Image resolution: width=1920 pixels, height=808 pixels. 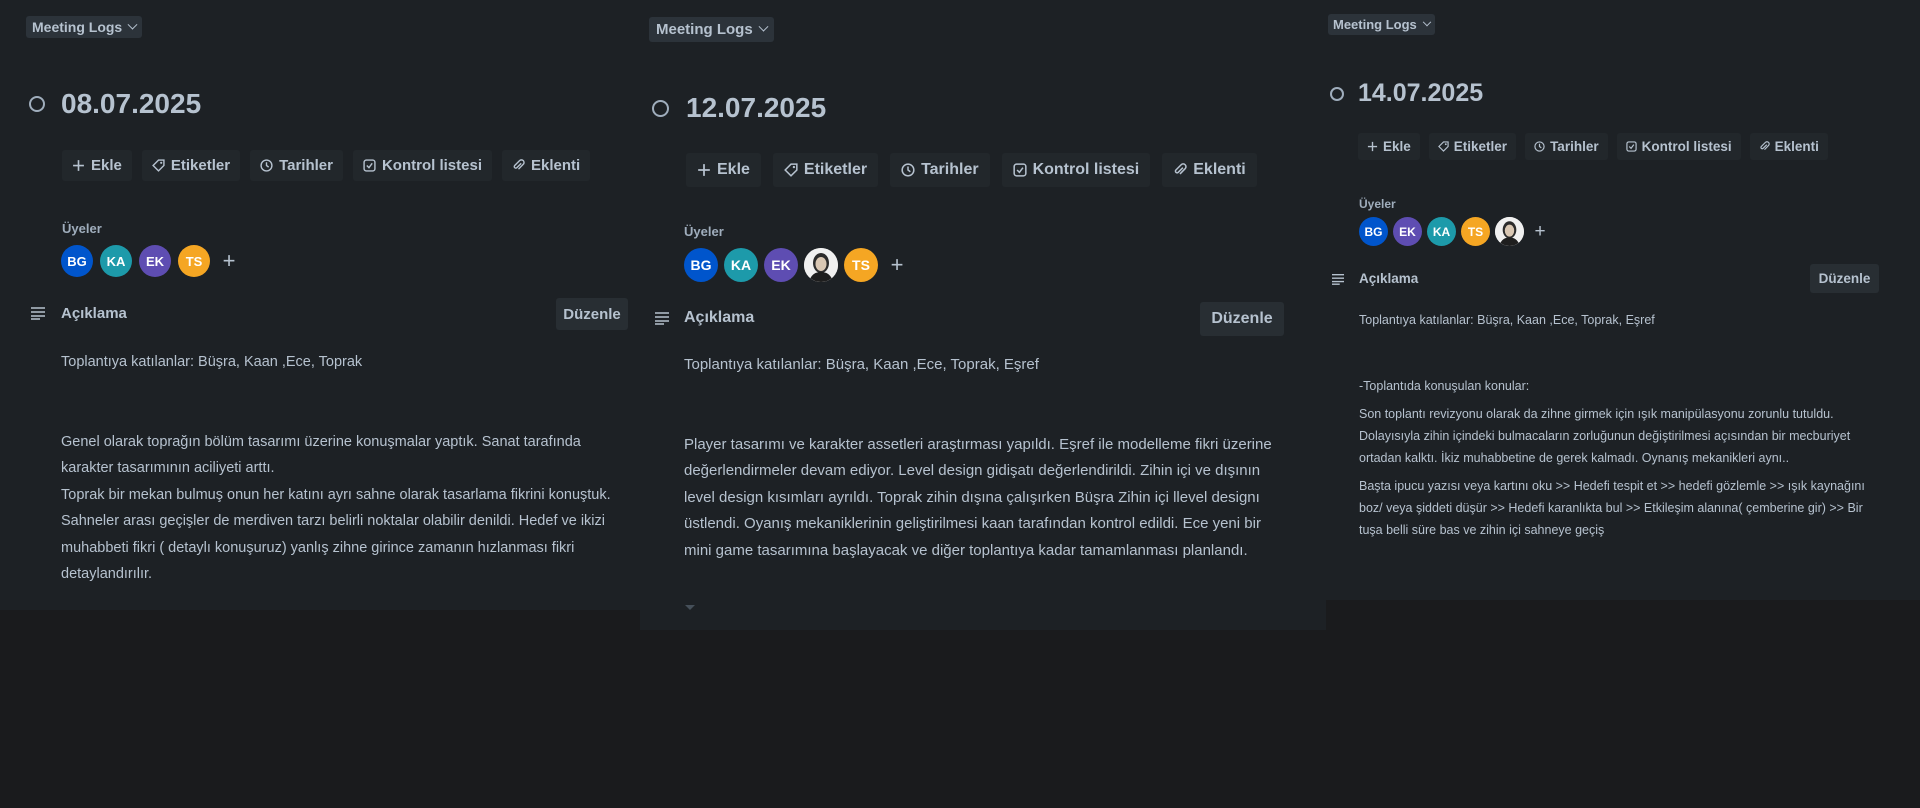 What do you see at coordinates (131, 104) in the screenshot?
I see `card-title: 08.07.2025` at bounding box center [131, 104].